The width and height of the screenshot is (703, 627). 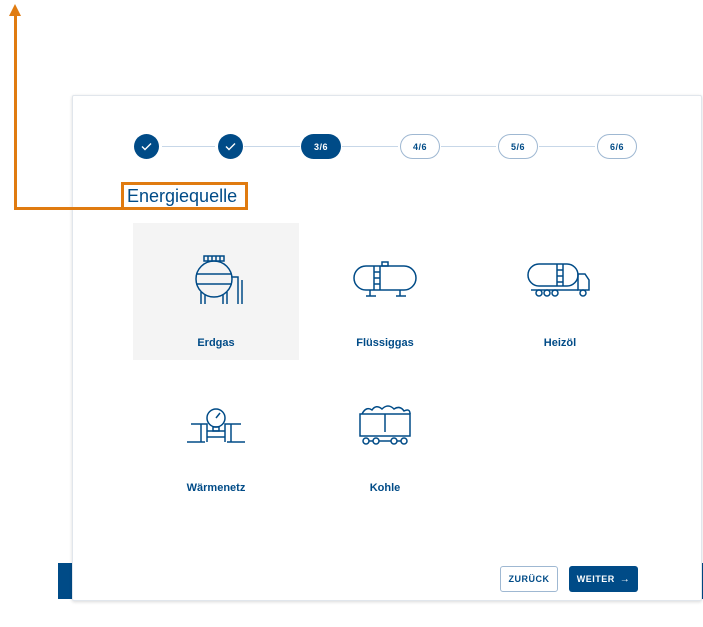 I want to click on arrow-right-icon: →, so click(x=625, y=579).